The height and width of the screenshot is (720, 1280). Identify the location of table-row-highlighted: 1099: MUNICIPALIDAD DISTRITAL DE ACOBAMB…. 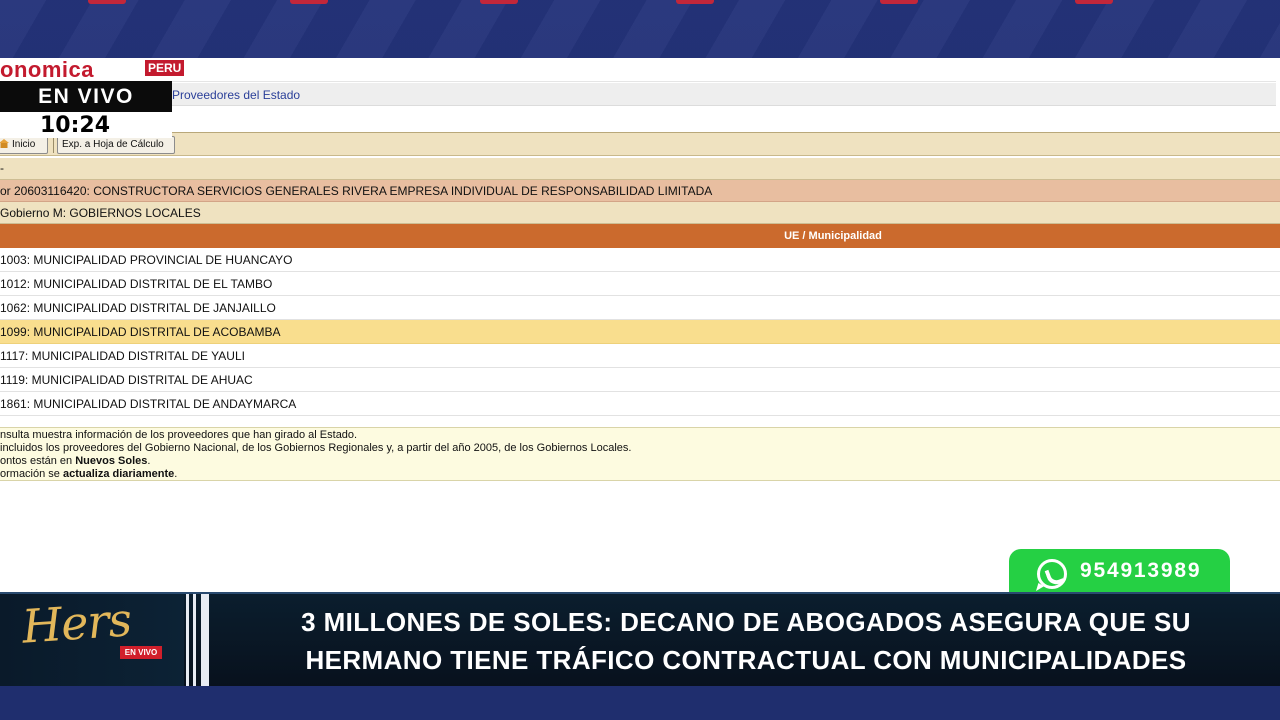
(640, 332).